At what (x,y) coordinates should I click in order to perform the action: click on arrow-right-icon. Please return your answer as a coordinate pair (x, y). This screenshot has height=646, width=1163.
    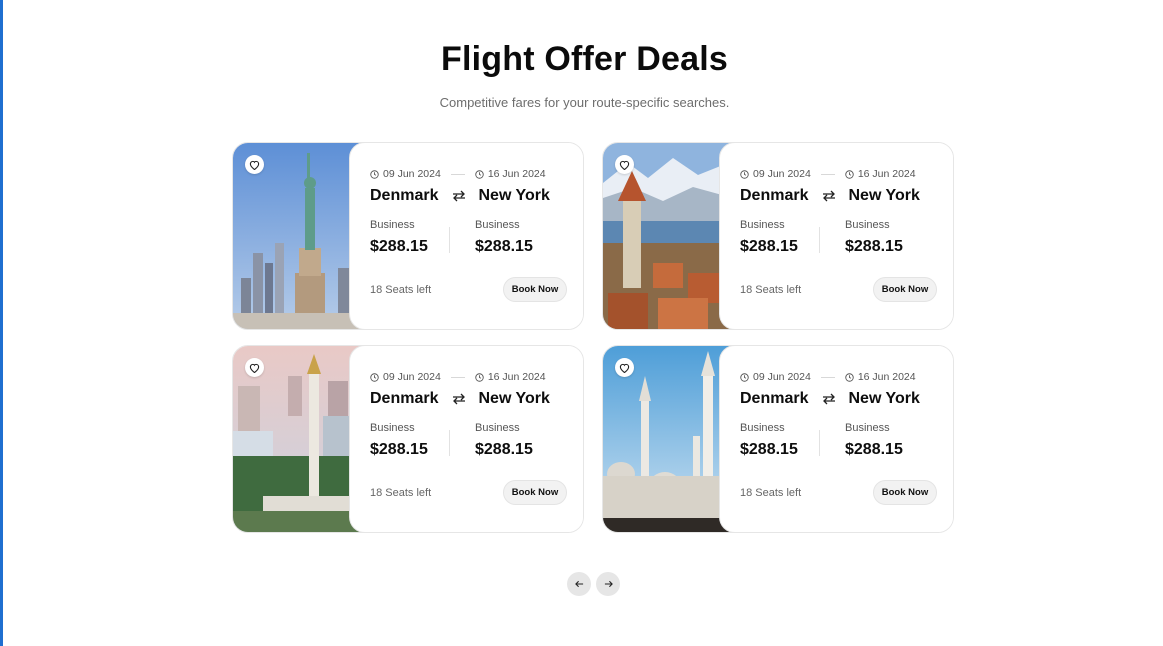
    Looking at the image, I should click on (608, 584).